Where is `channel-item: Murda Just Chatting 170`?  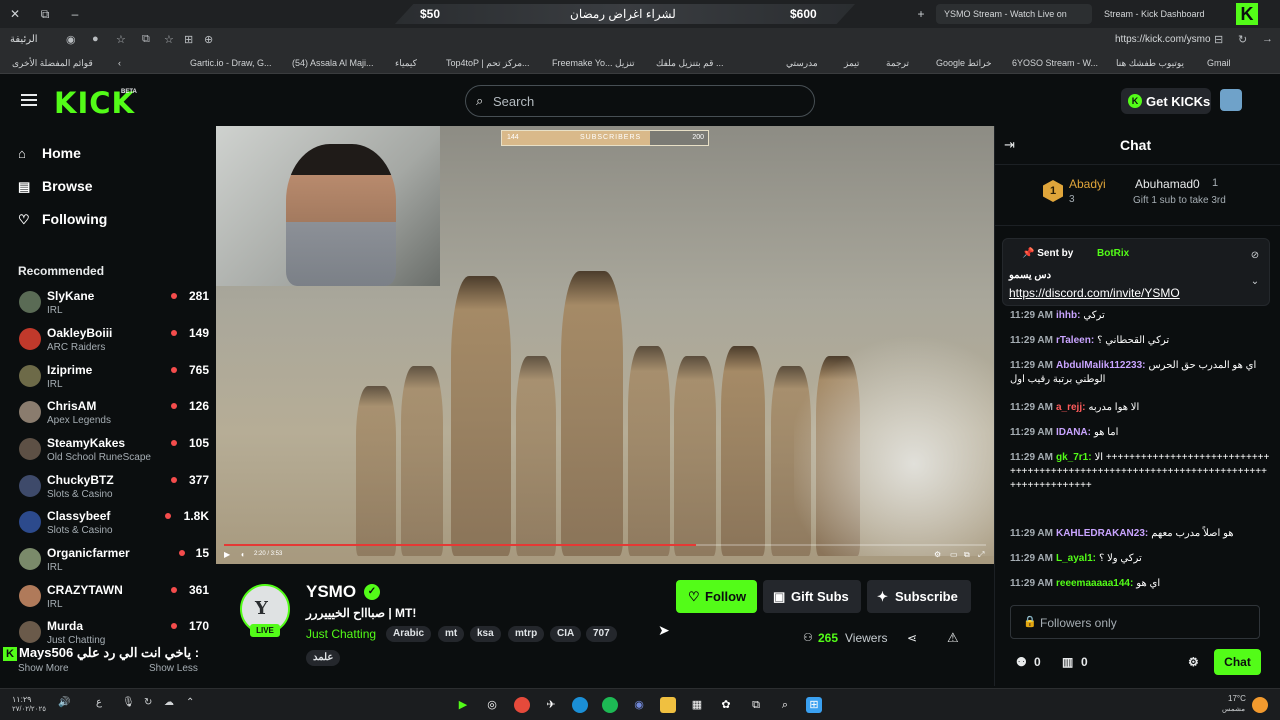
channel-item: Murda Just Chatting 170 is located at coordinates (114, 632).